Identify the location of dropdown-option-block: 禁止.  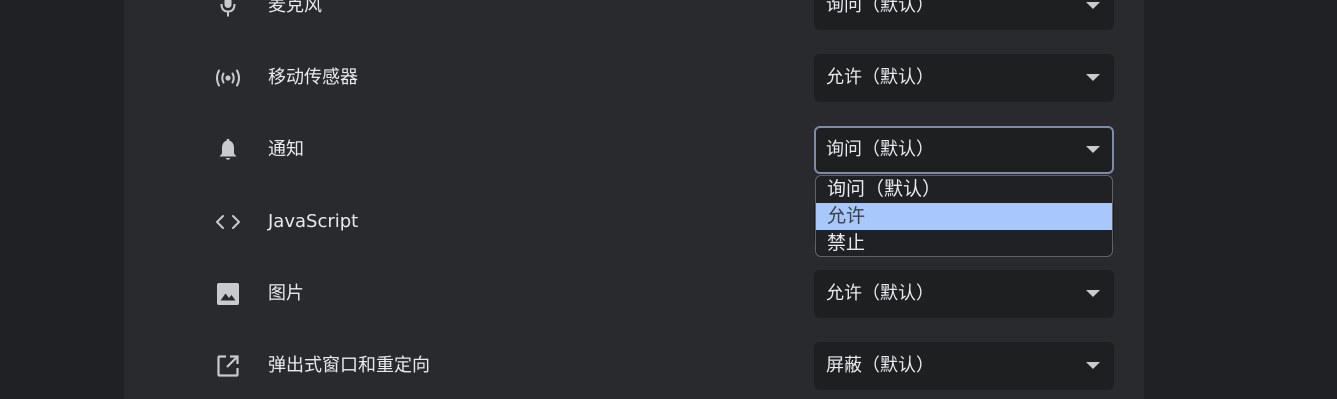
(964, 243).